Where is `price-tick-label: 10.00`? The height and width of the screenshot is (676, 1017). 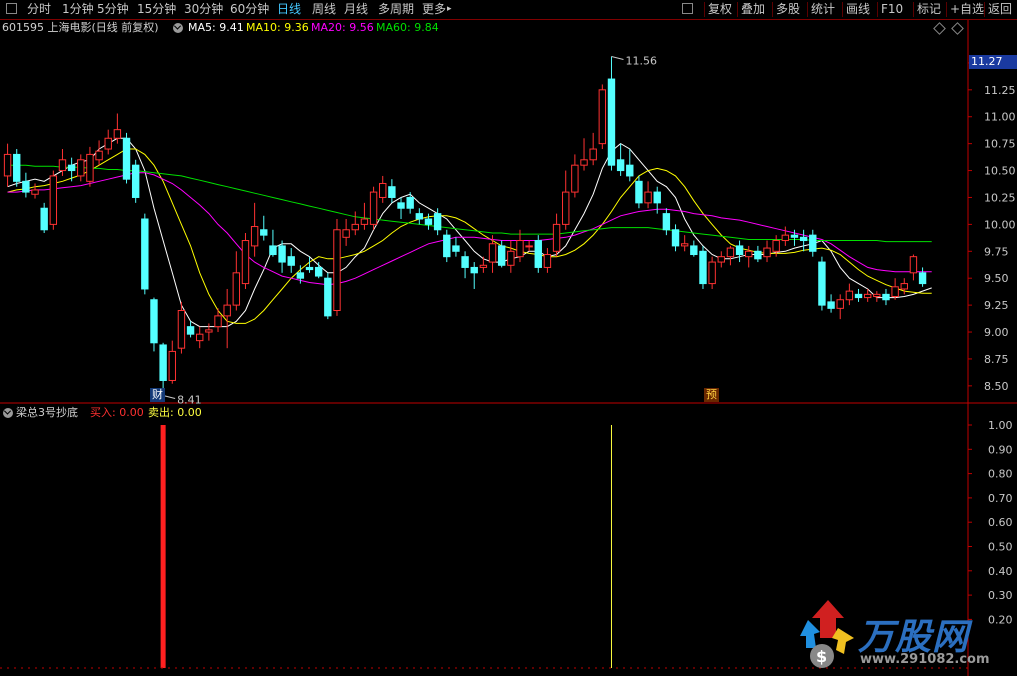
price-tick-label: 10.00 is located at coordinates (1000, 224).